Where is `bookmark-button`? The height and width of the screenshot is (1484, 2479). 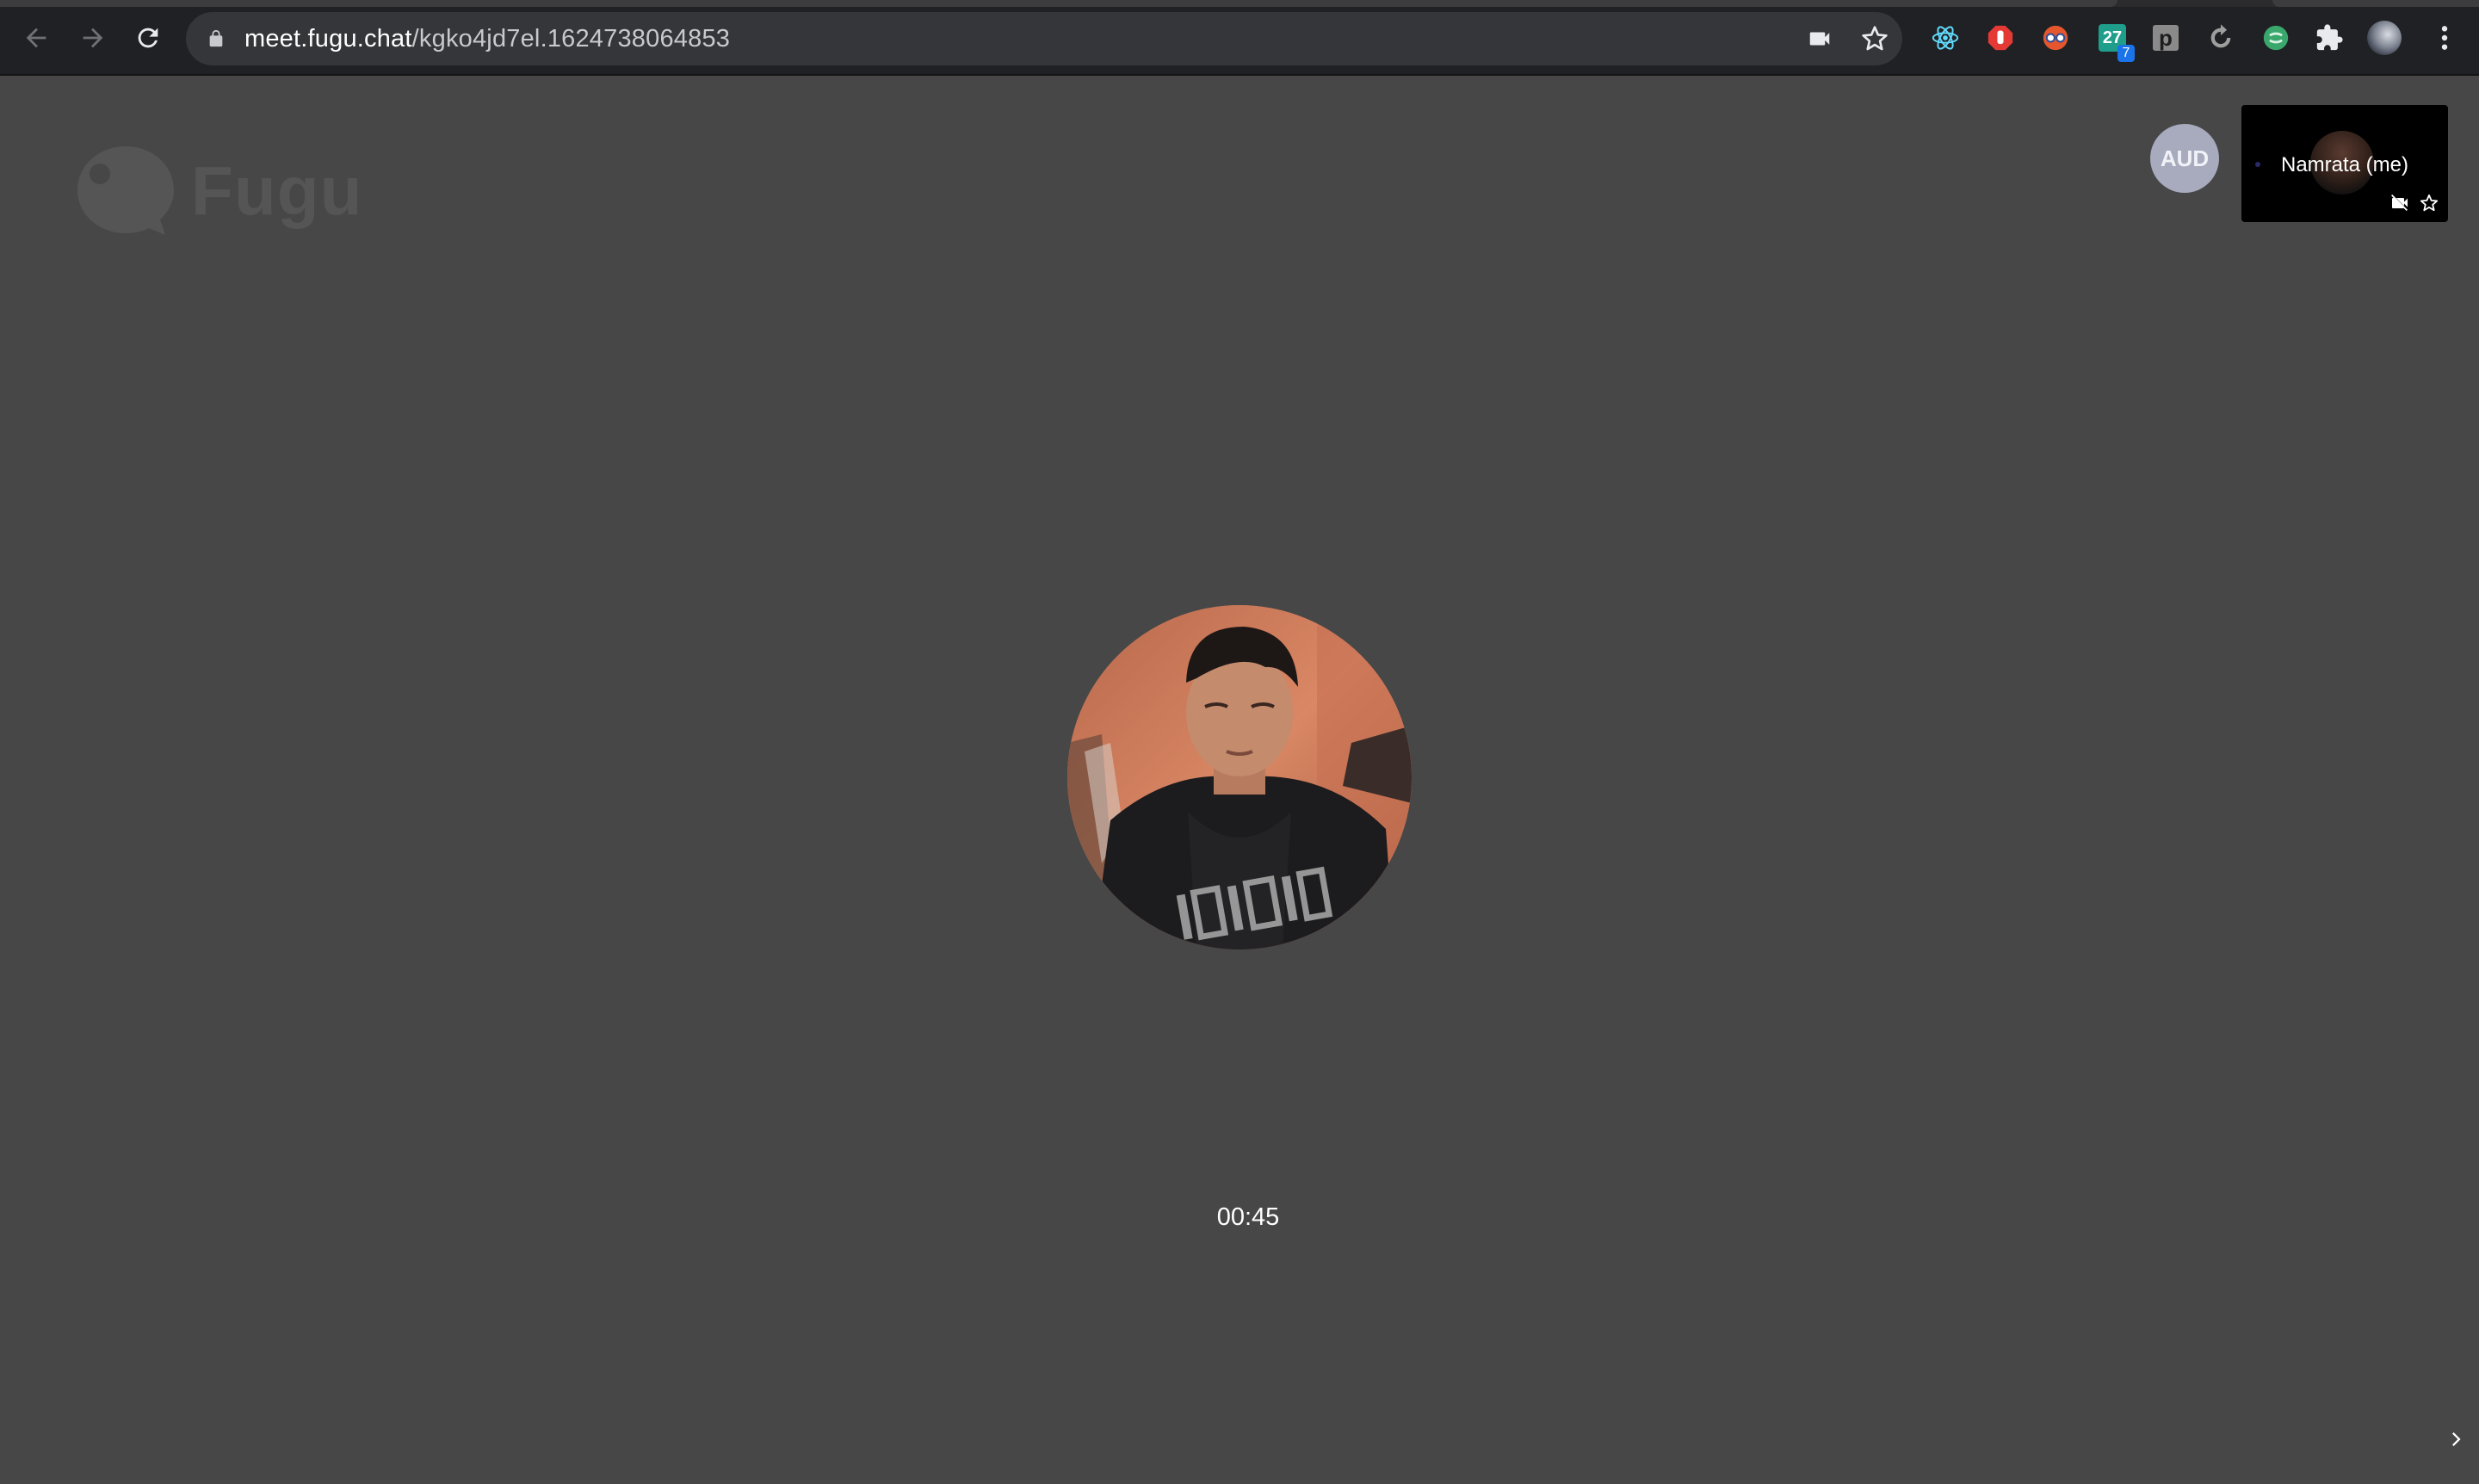
bookmark-button is located at coordinates (1875, 39).